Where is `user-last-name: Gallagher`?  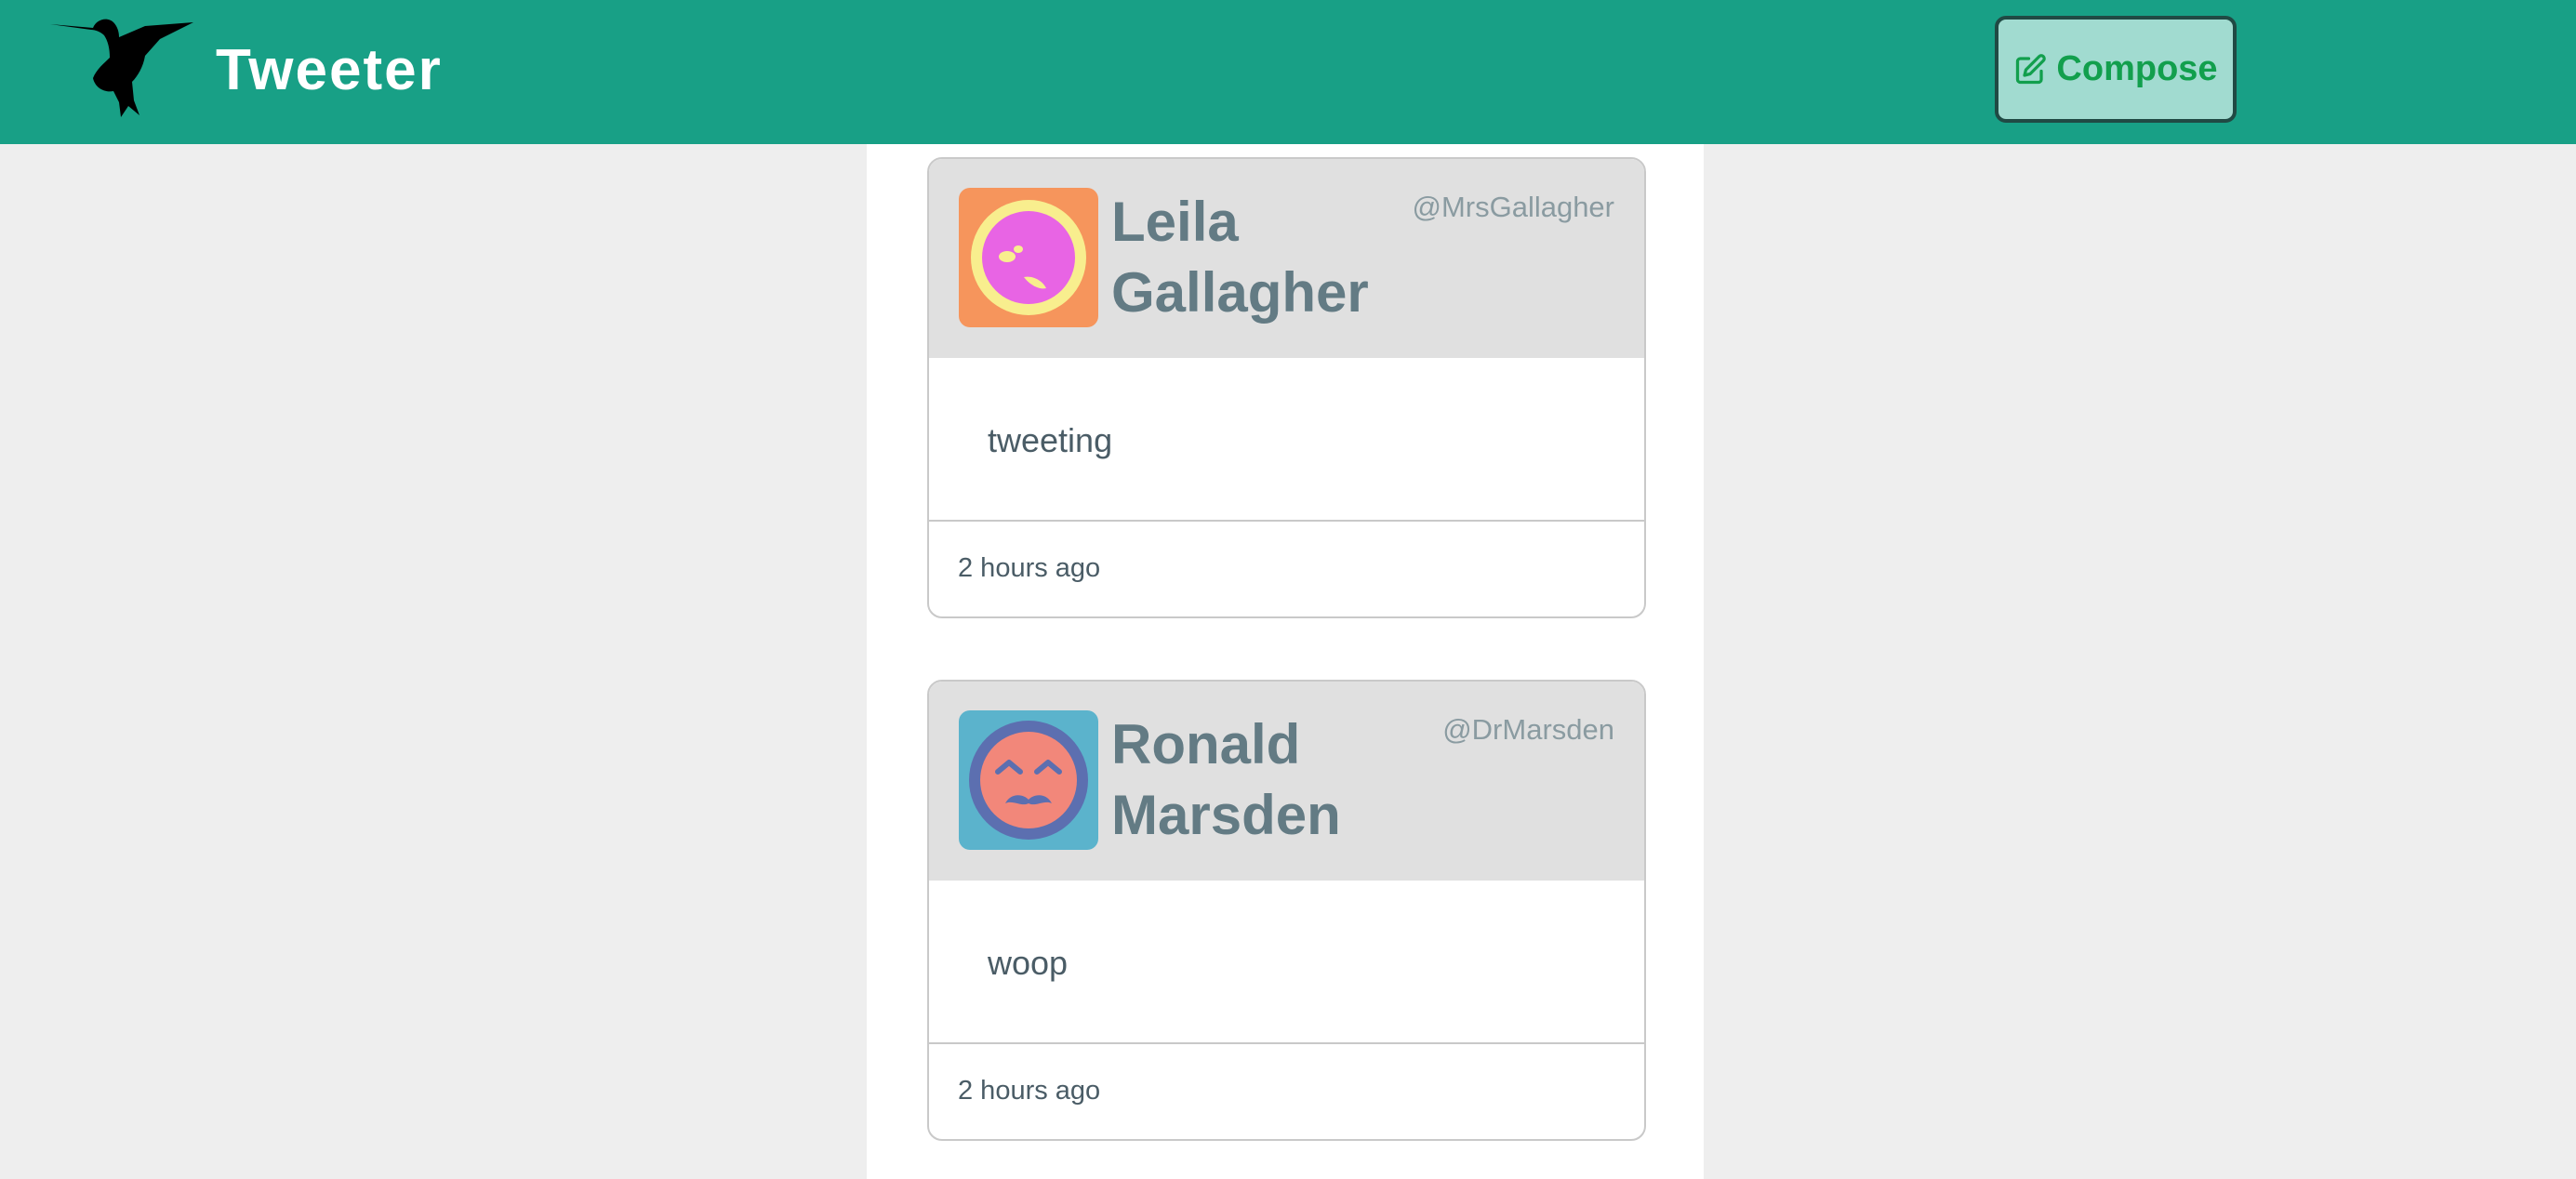
user-last-name: Gallagher is located at coordinates (1240, 292).